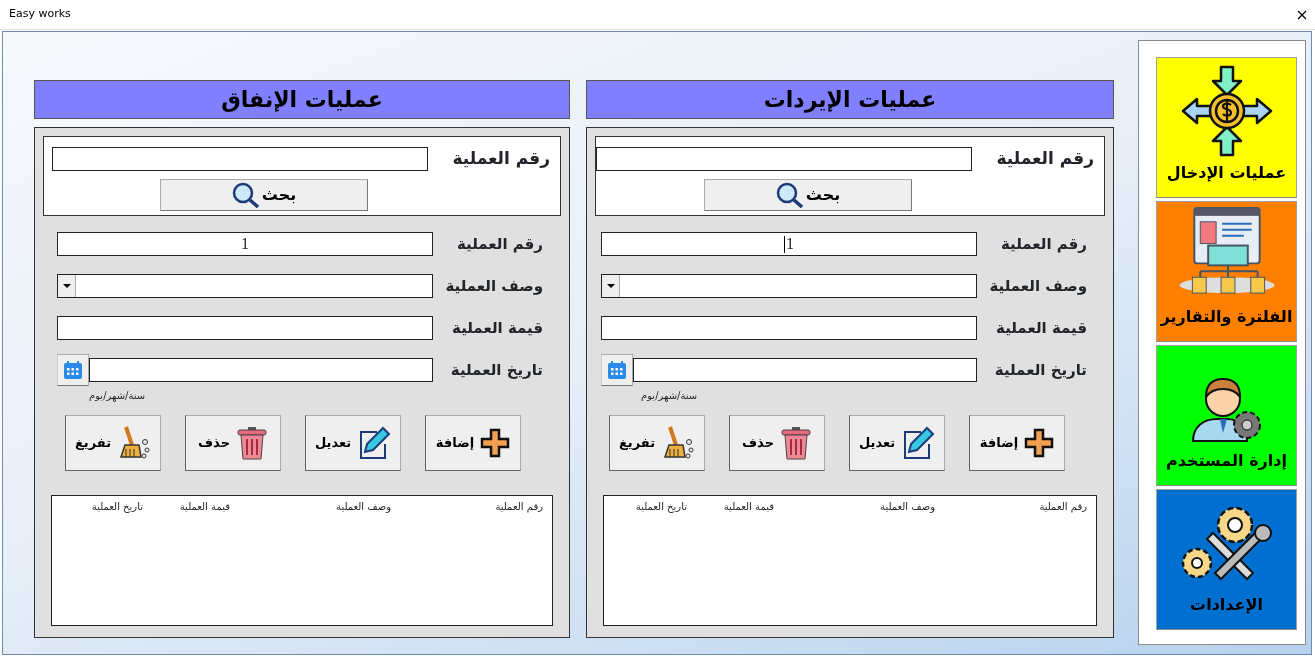 Image resolution: width=1315 pixels, height=658 pixels. Describe the element at coordinates (850, 99) in the screenshot. I see `panel-heading: عمليات الإيردات` at that location.